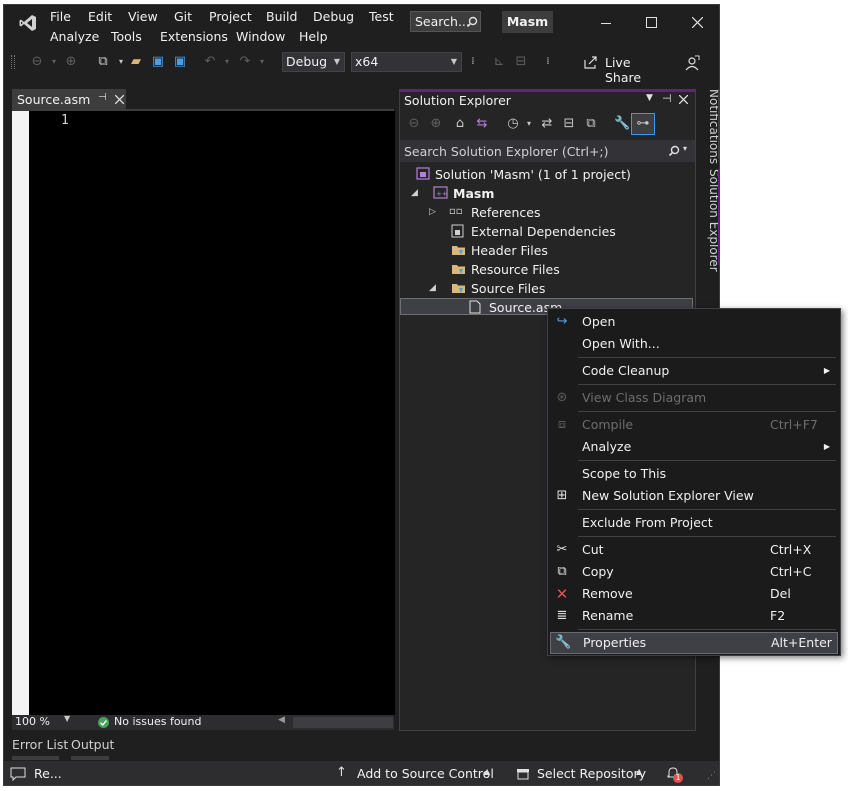  Describe the element at coordinates (54, 62) in the screenshot. I see `back-dropdown-icon: ▾` at that location.